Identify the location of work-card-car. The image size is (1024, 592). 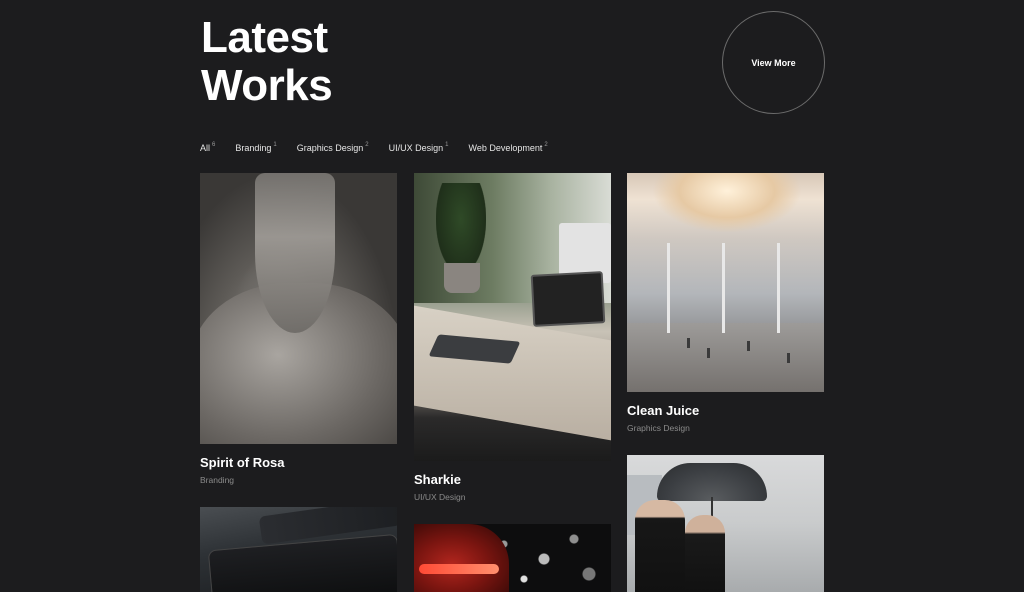
(512, 558).